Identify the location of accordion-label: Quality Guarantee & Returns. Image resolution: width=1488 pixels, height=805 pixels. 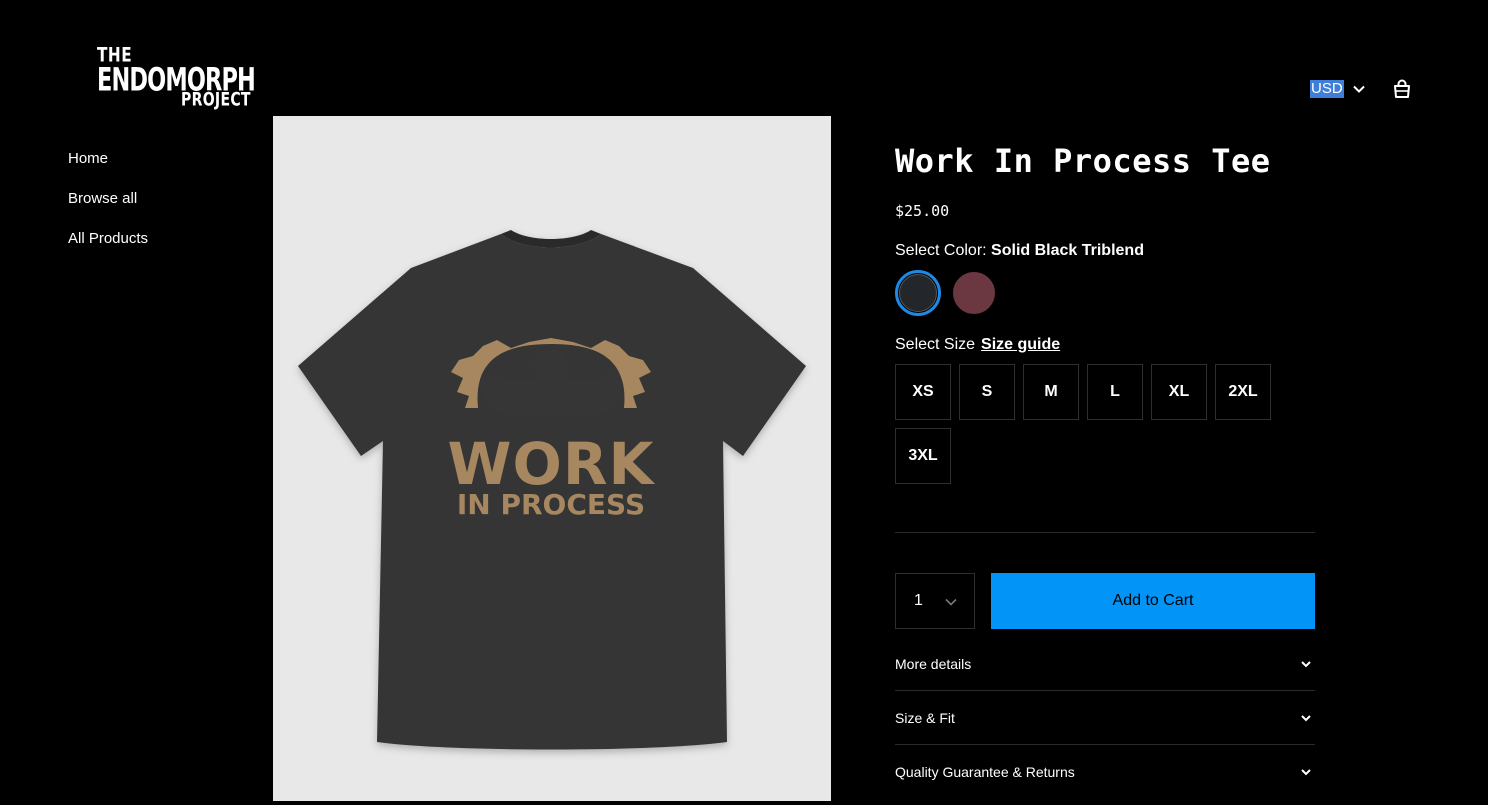
(985, 772).